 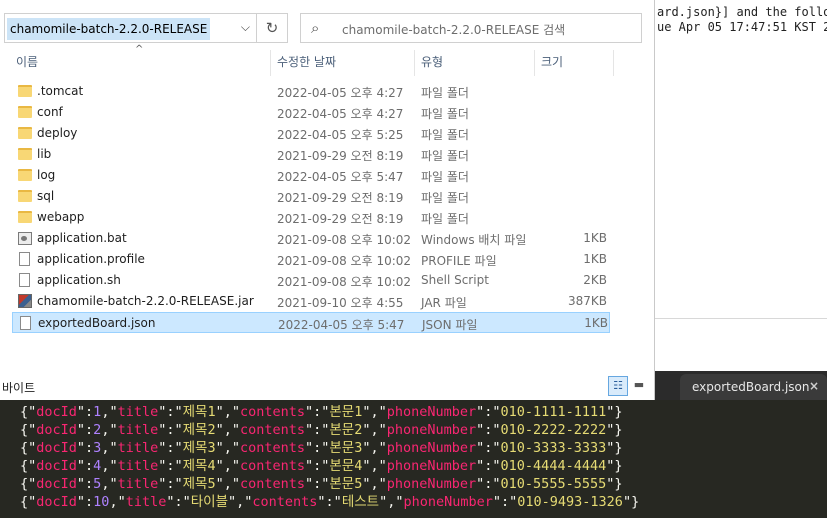 I want to click on file-row: webapp 2021-09-29 오전 8:19 파일 폴더, so click(x=311, y=217).